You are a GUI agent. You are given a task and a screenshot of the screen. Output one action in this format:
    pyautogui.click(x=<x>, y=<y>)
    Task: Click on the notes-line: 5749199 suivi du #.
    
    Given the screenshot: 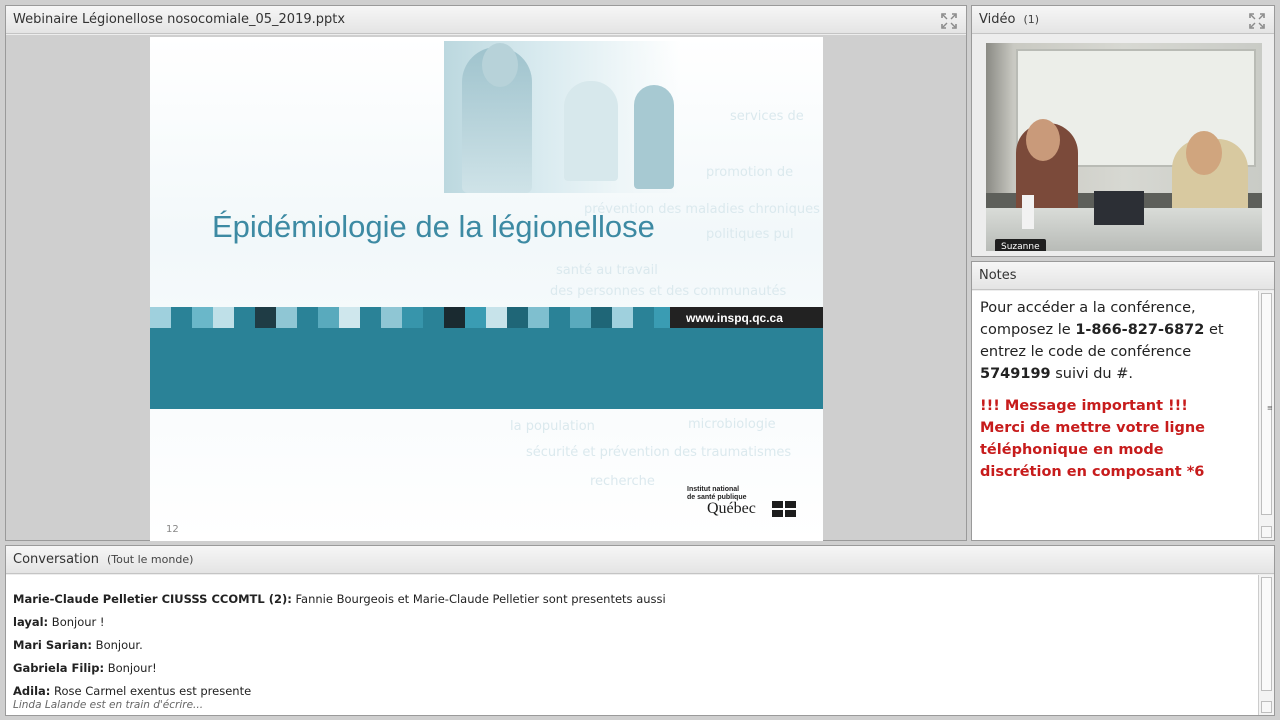 What is the action you would take?
    pyautogui.click(x=1056, y=374)
    